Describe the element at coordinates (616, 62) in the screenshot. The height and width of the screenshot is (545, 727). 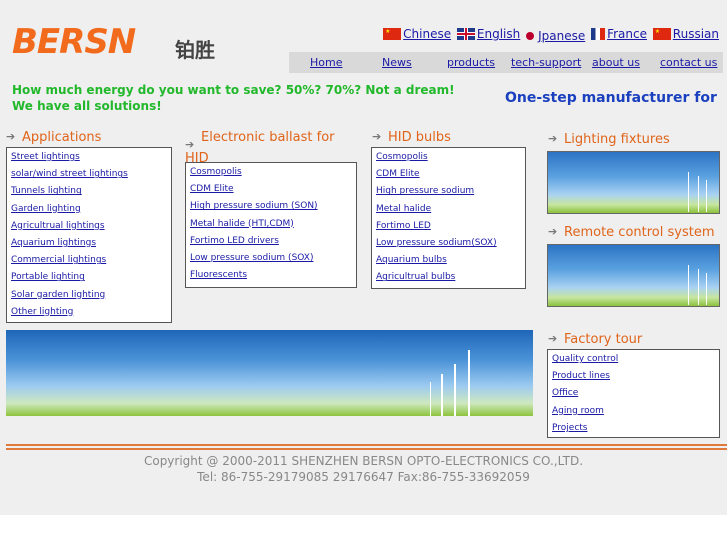
I see `nav-about-us: about us` at that location.